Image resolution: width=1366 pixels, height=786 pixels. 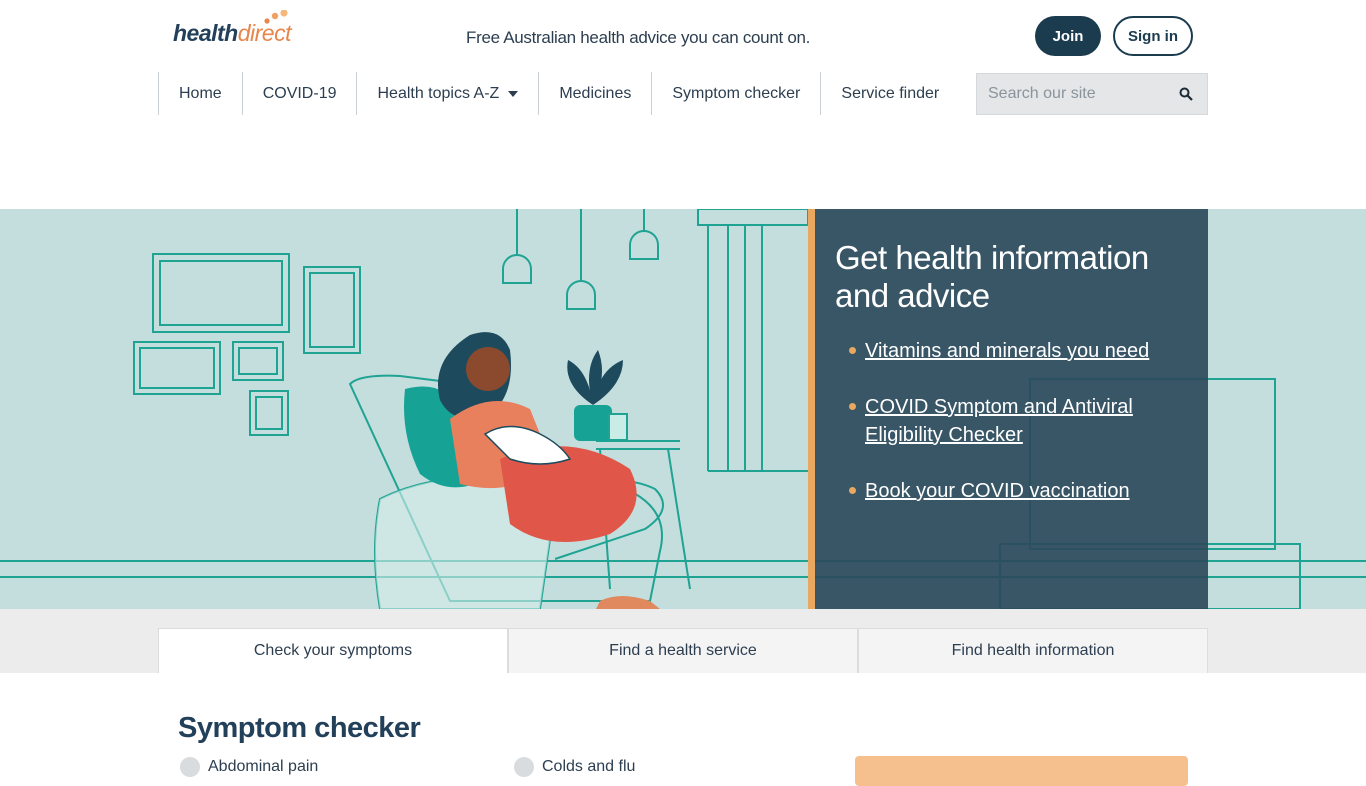 What do you see at coordinates (1033, 650) in the screenshot?
I see `tab-find-health-information: Find health information` at bounding box center [1033, 650].